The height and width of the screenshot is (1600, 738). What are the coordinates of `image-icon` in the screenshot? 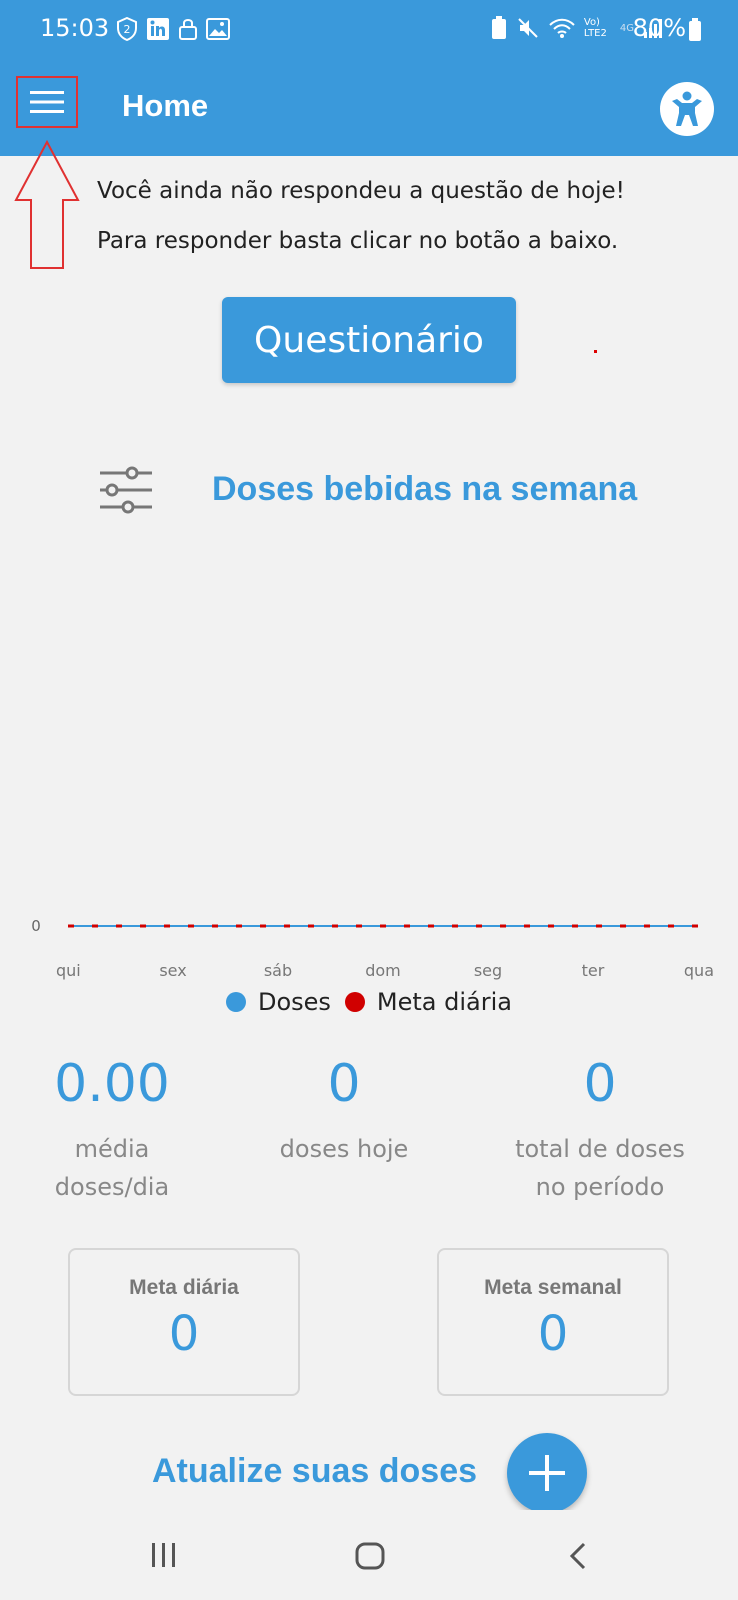 It's located at (218, 29).